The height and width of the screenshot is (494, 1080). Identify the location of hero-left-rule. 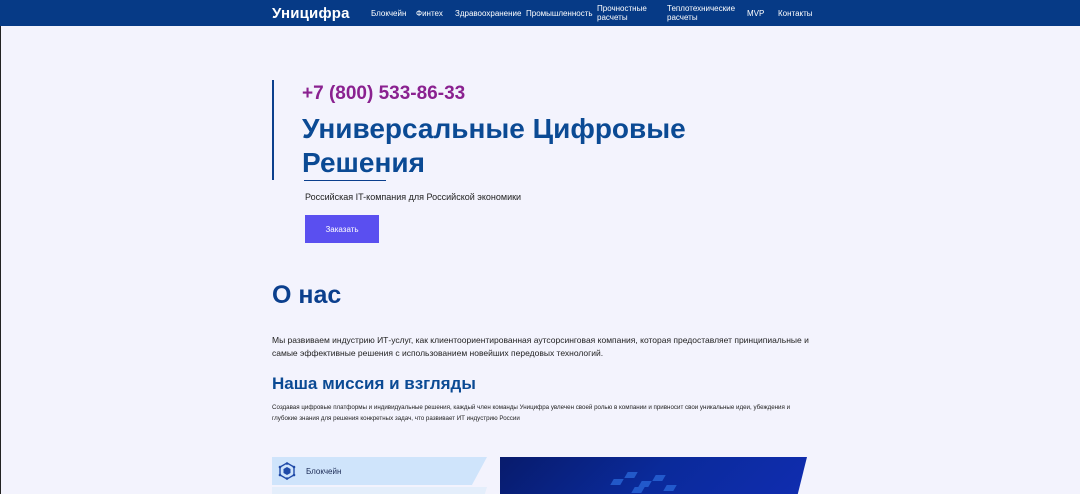
(273, 130).